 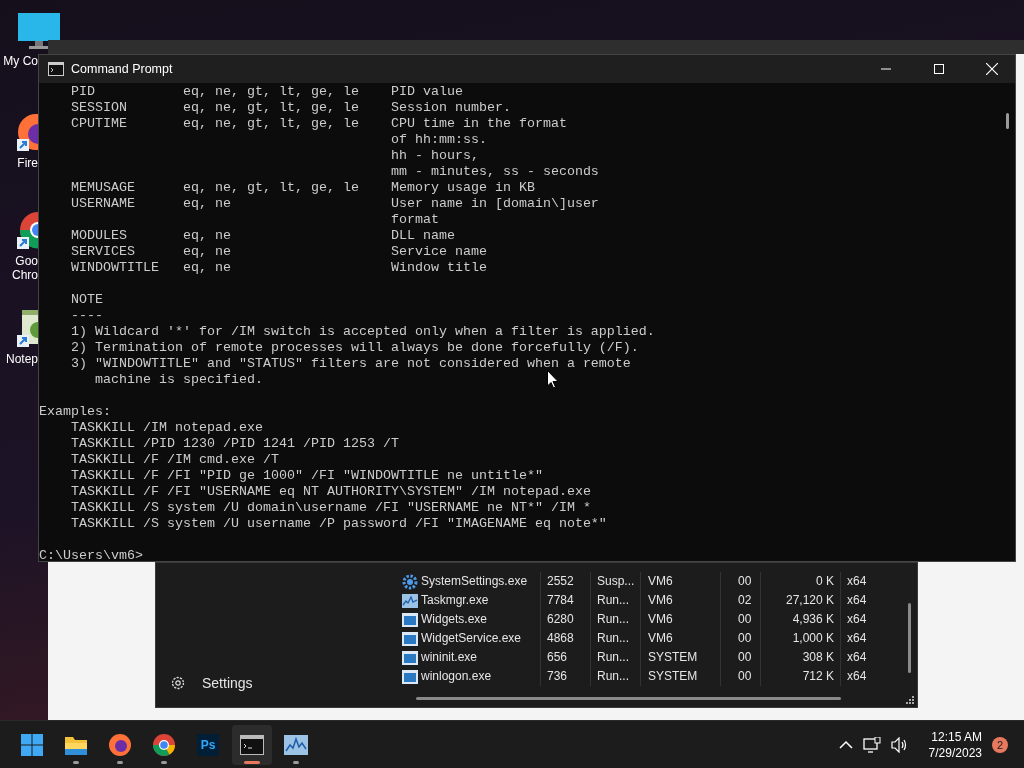 I want to click on console-line: TASKKILL /IM notepad.exe, so click(x=166, y=427).